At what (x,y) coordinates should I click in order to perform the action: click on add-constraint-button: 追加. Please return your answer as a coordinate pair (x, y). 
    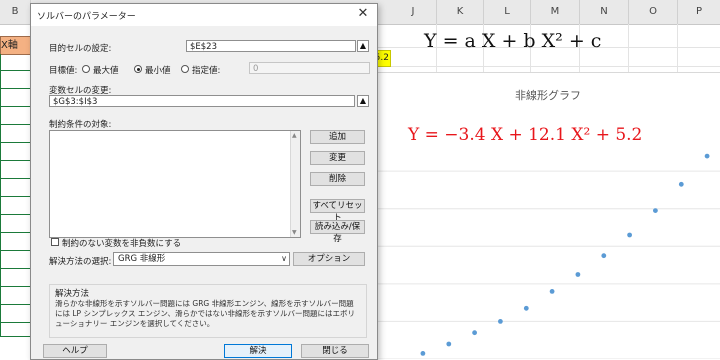
    Looking at the image, I should click on (337, 137).